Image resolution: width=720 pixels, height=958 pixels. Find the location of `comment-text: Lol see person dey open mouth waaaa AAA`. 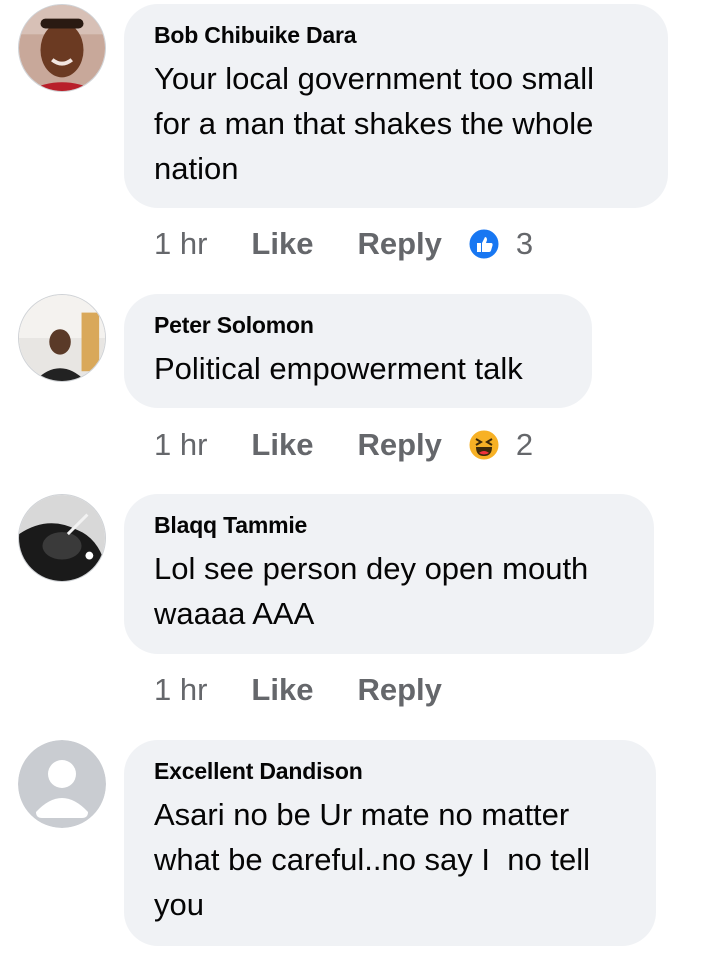

comment-text: Lol see person dey open mouth waaaa AAA is located at coordinates (371, 591).